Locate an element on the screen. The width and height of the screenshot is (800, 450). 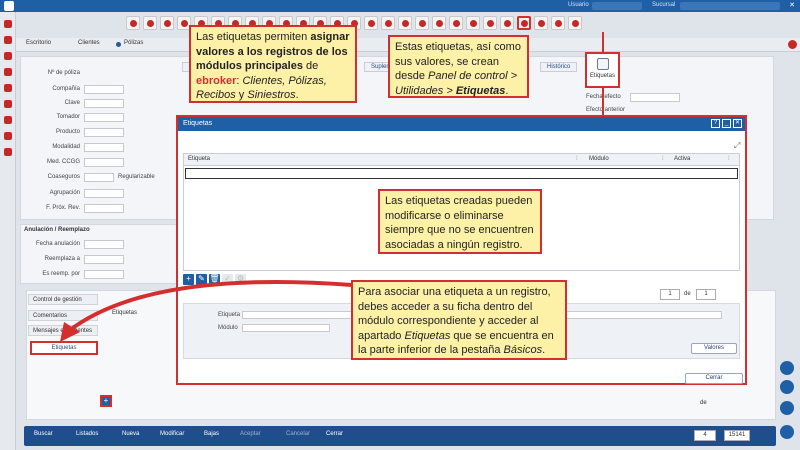
delete-icon: 🗑 is located at coordinates (214, 279).